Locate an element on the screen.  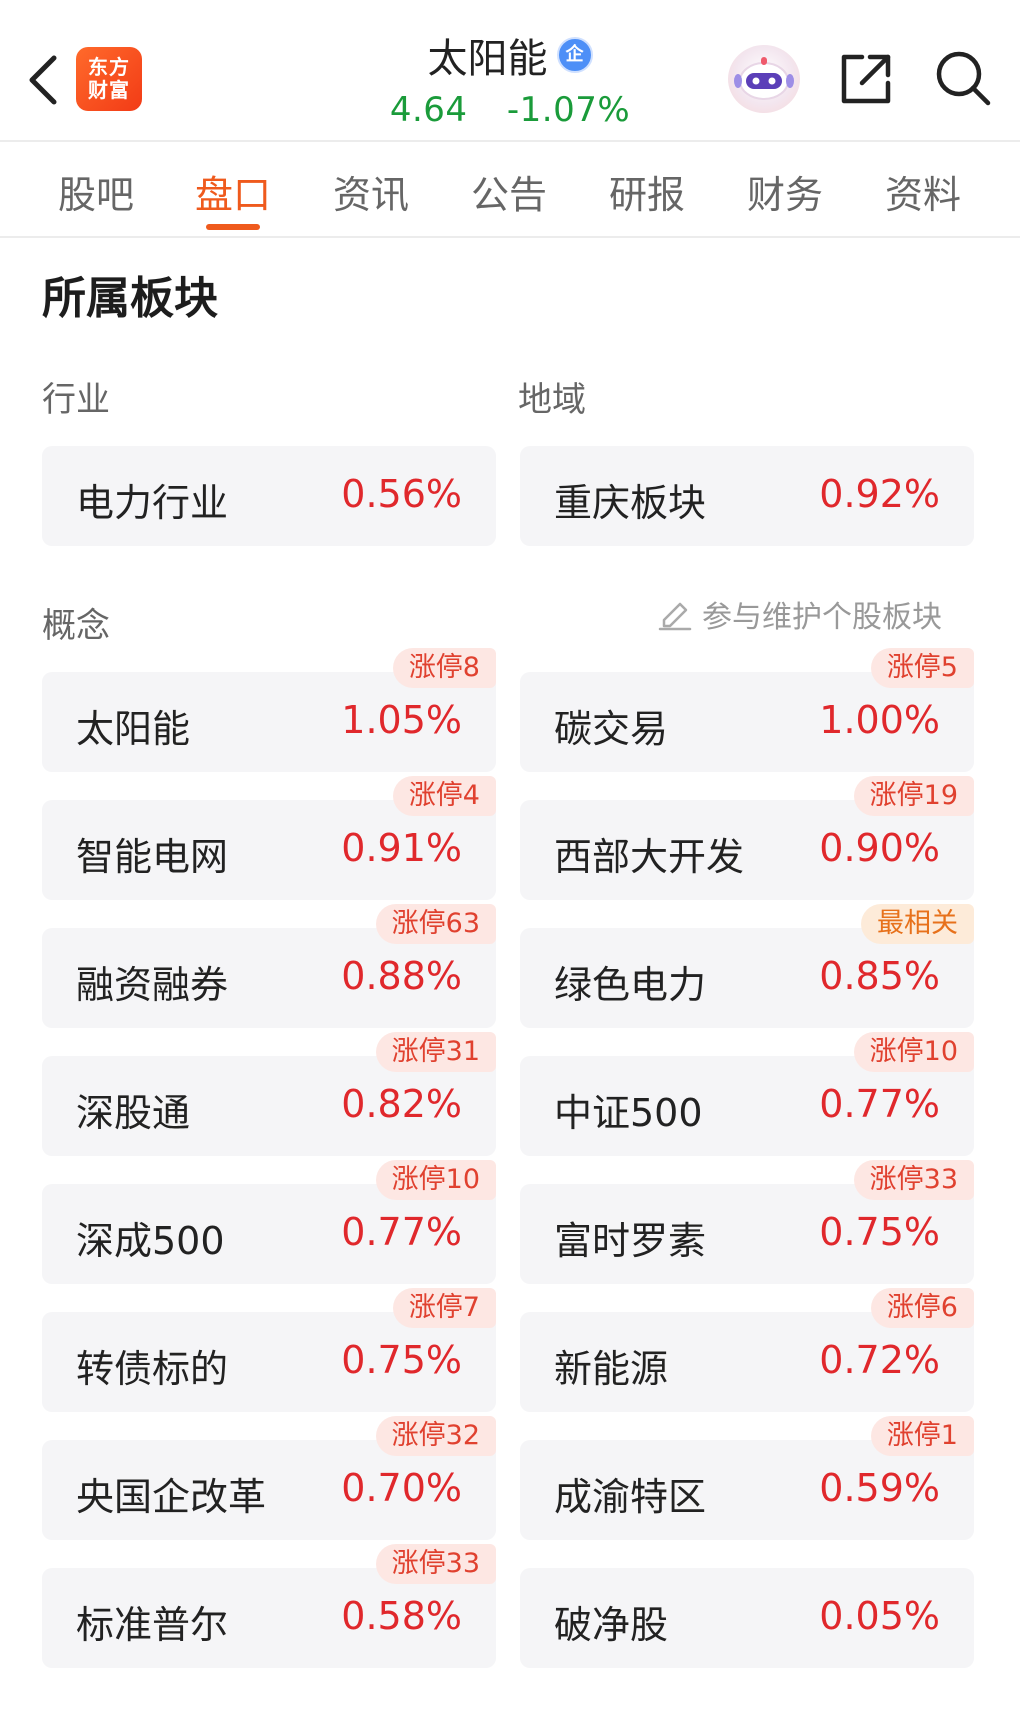
sector-change: 0.85% is located at coordinates (879, 976).